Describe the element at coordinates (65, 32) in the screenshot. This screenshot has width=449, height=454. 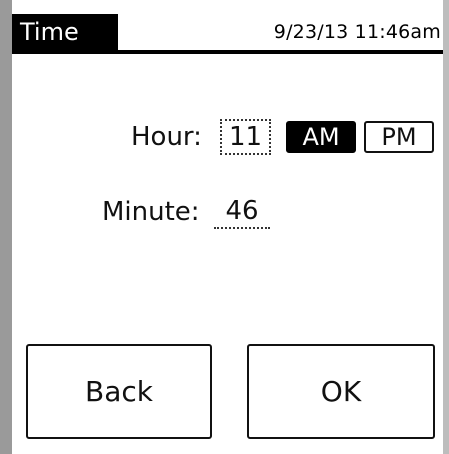
I see `screen-title: Time` at that location.